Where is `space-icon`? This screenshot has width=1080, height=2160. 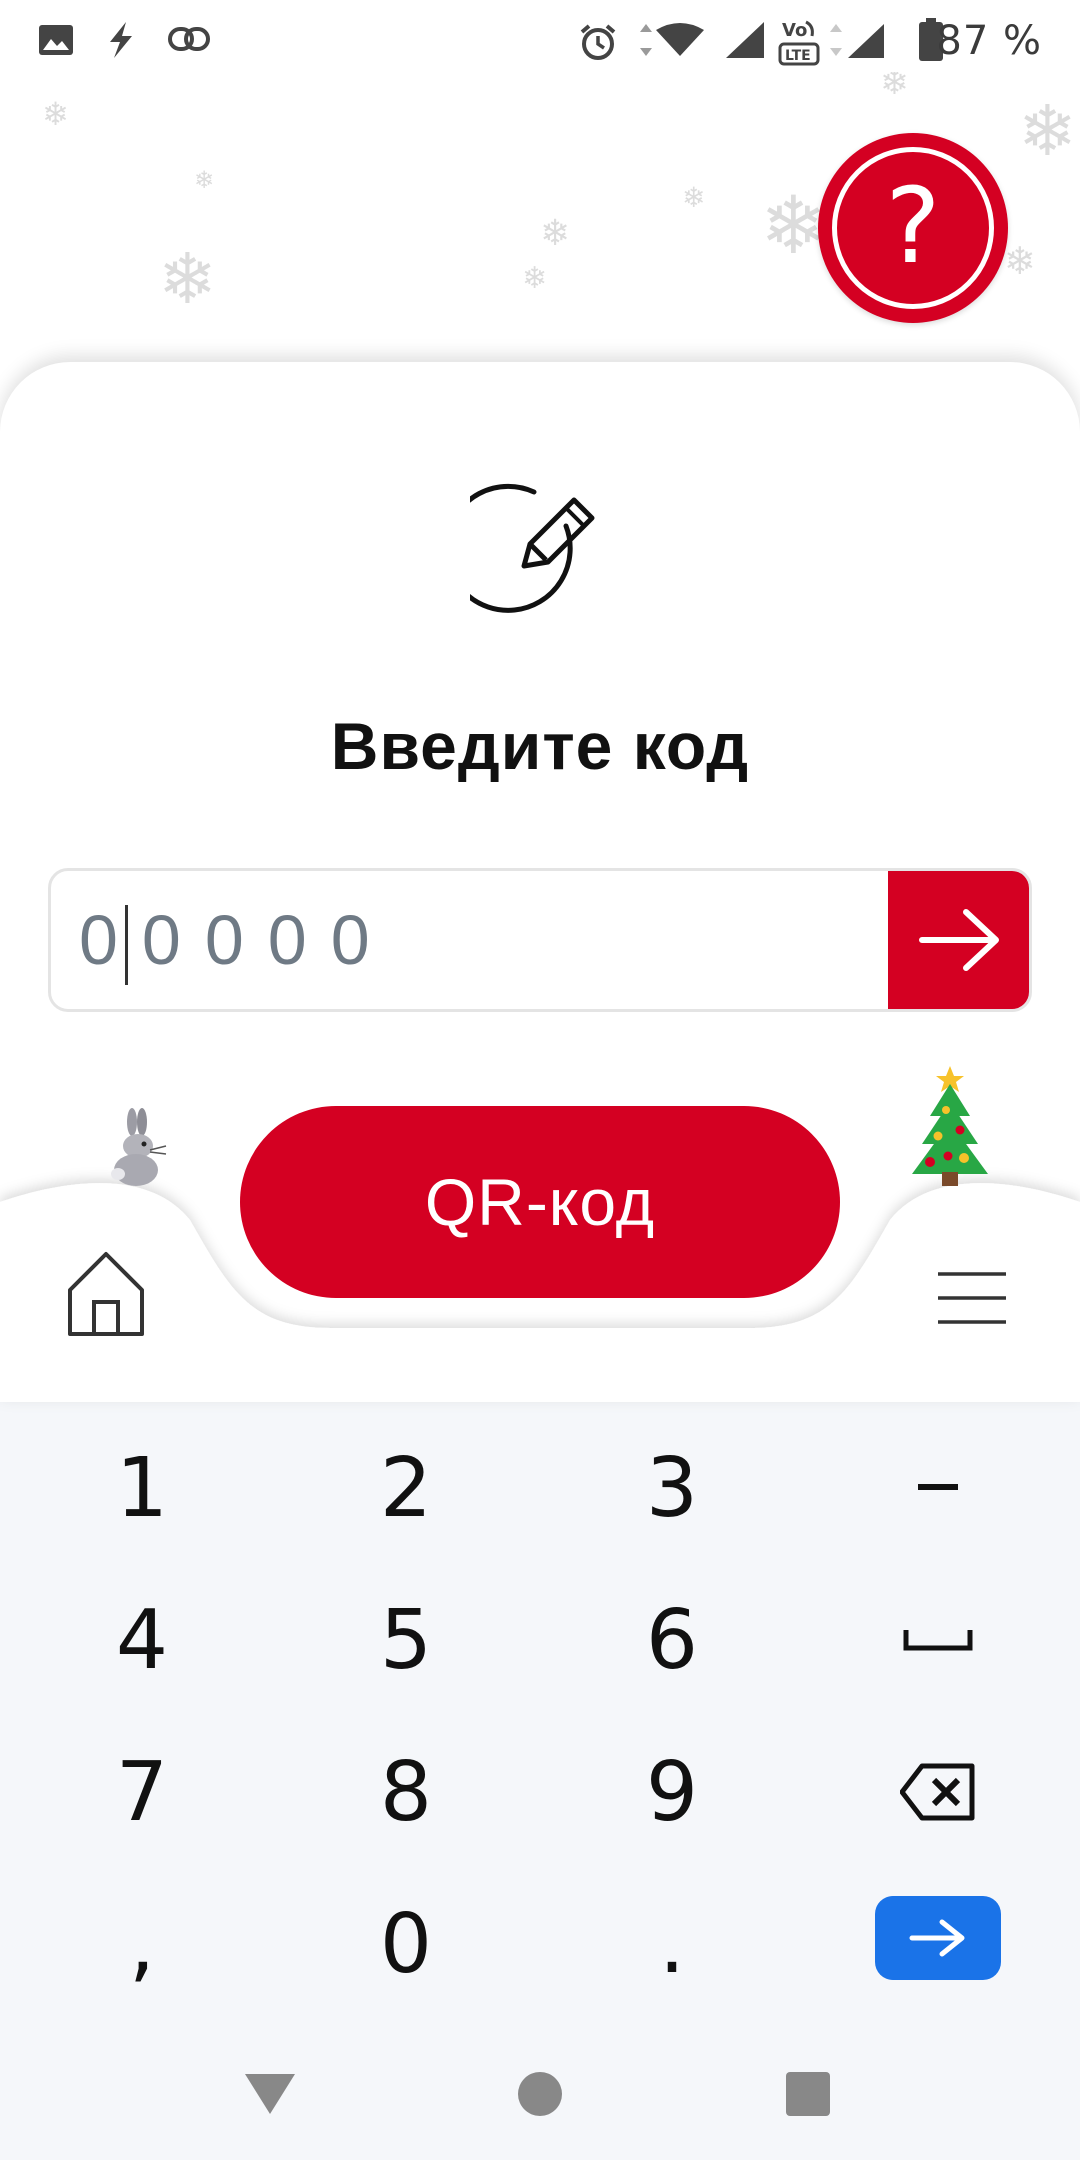
space-icon is located at coordinates (938, 1640).